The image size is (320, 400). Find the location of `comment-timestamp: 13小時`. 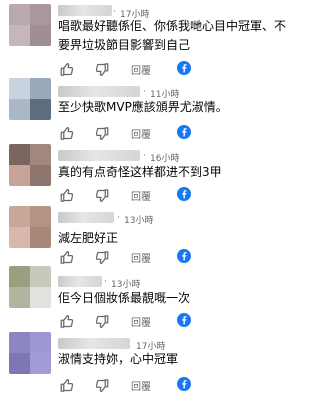

comment-timestamp: 13小時 is located at coordinates (138, 219).